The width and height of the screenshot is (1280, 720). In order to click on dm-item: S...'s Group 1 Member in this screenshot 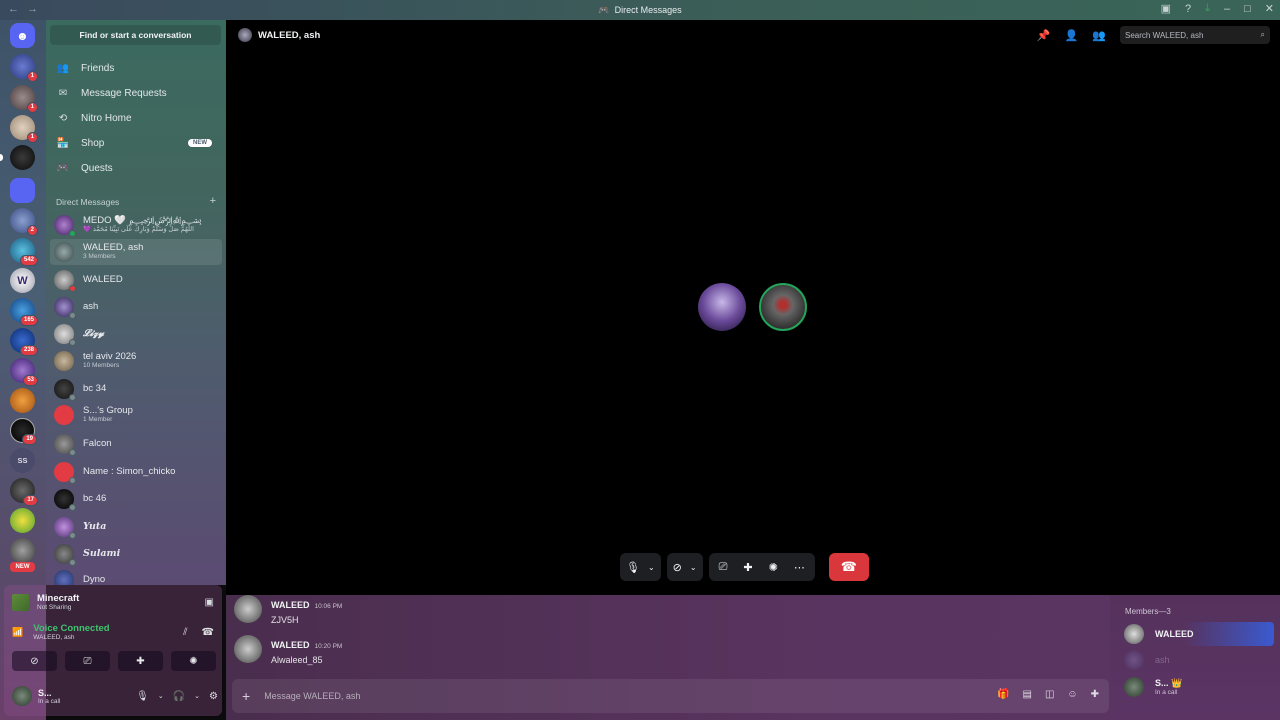, I will do `click(136, 415)`.